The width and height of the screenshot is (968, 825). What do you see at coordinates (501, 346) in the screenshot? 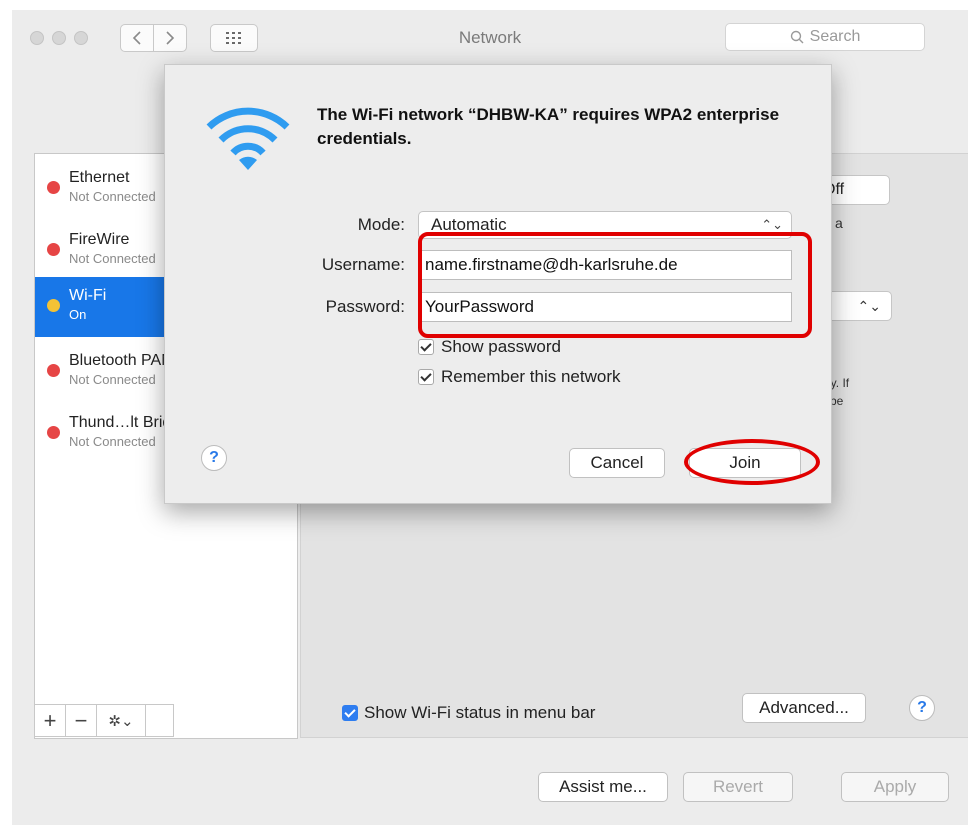
I see `show-password-label: Show password` at bounding box center [501, 346].